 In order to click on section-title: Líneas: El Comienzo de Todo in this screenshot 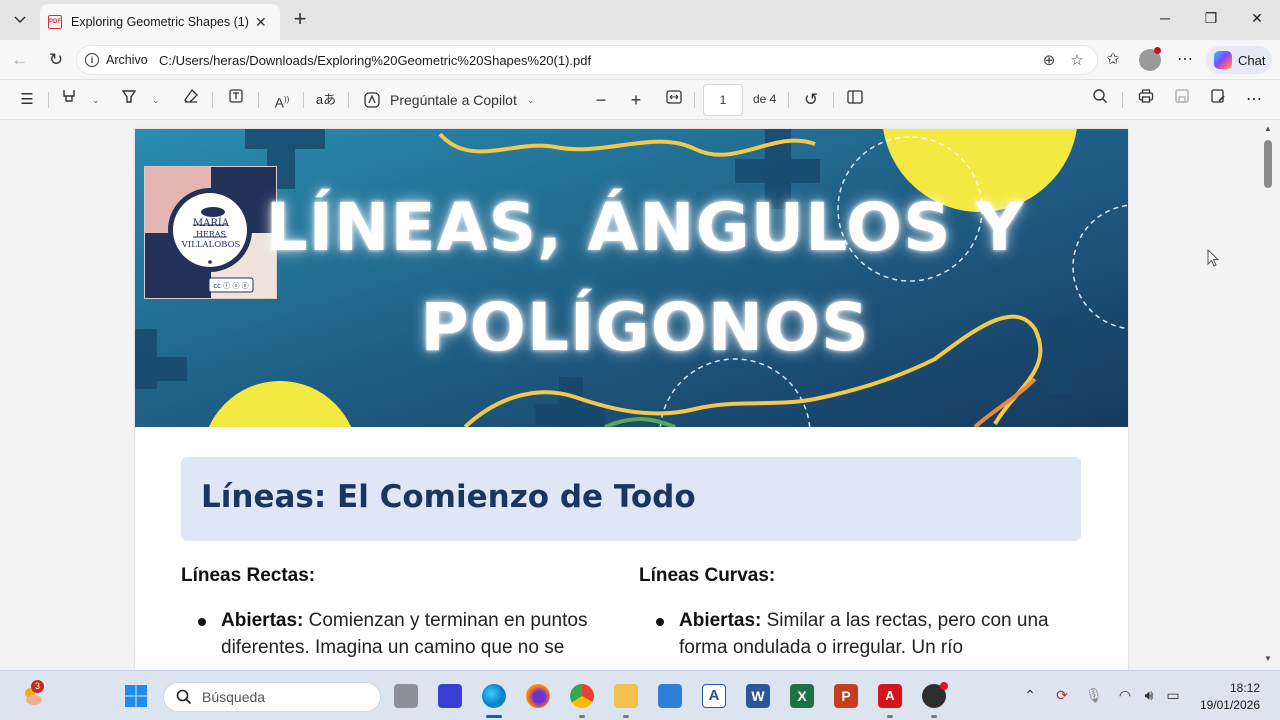, I will do `click(448, 497)`.